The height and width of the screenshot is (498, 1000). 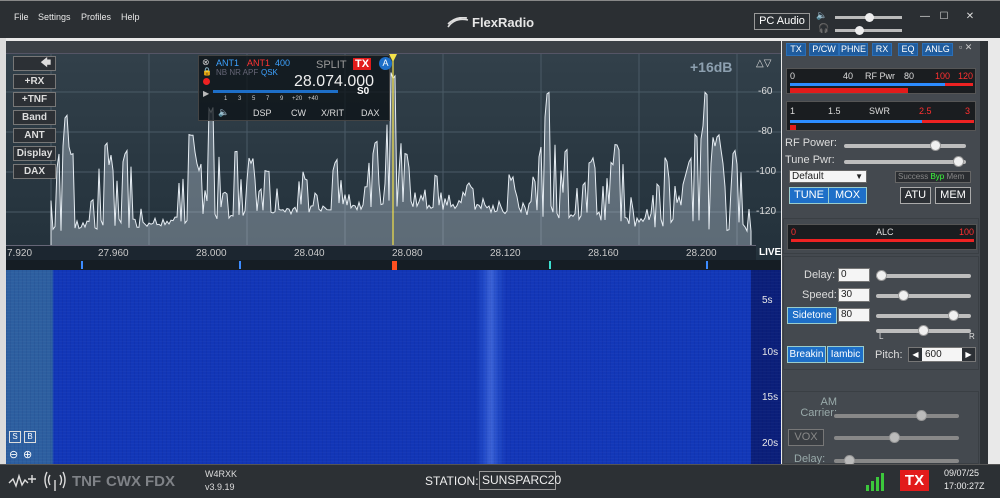 I want to click on close-button: ✕, so click(x=970, y=17).